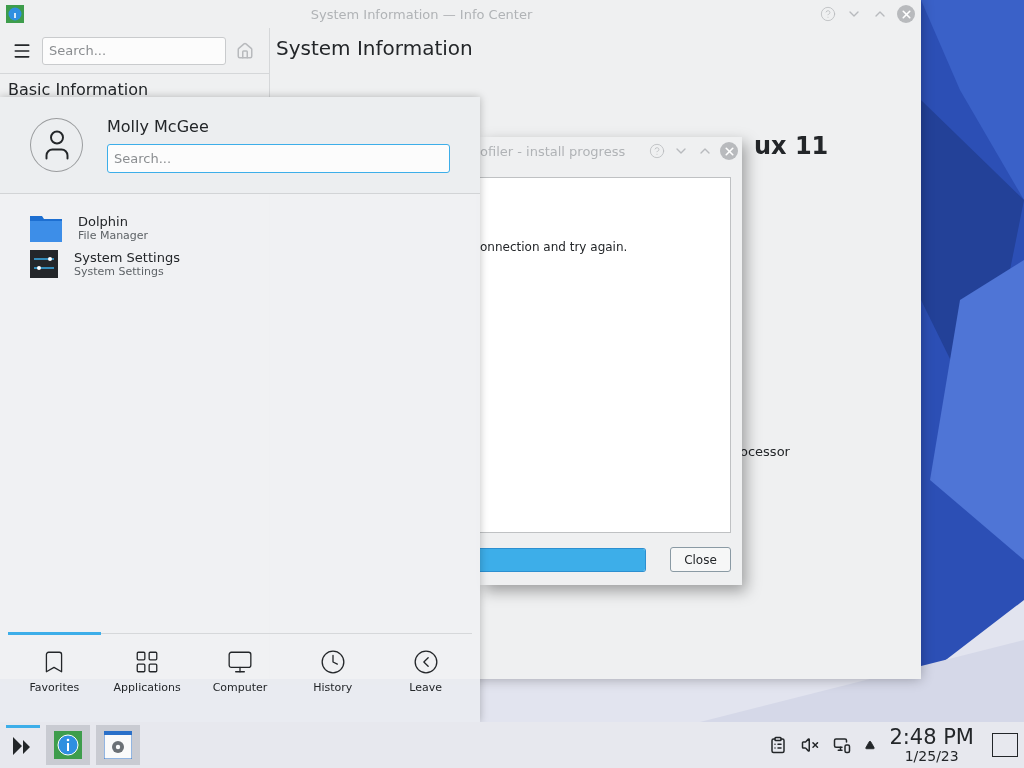  Describe the element at coordinates (147, 663) in the screenshot. I see `launcher-tab: Applications` at that location.